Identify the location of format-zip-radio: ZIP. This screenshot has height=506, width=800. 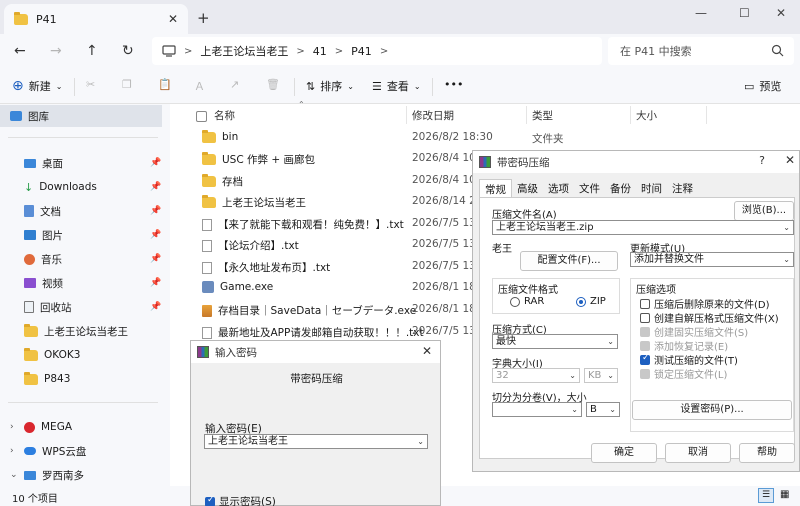
(591, 301).